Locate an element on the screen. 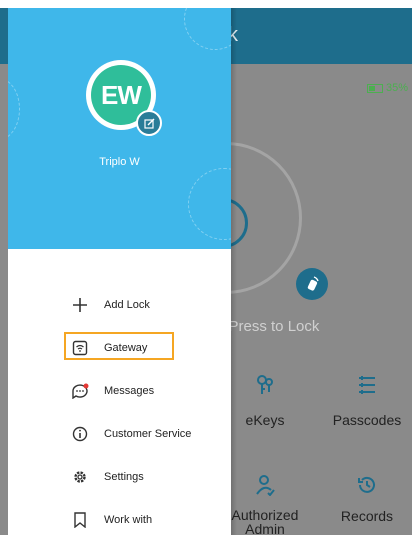  menu-item-work-with: Work with is located at coordinates (144, 520).